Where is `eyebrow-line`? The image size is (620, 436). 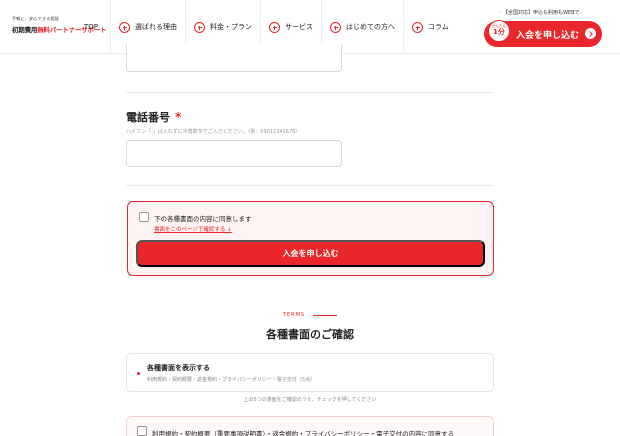
eyebrow-line is located at coordinates (325, 315).